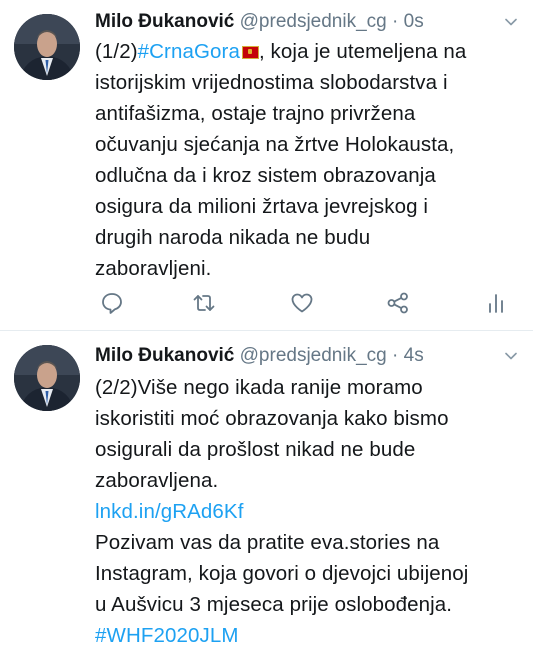 This screenshot has width=533, height=651. Describe the element at coordinates (262, 206) in the screenshot. I see `text-line: osigura da milioni žrtava jevrejskog i` at that location.